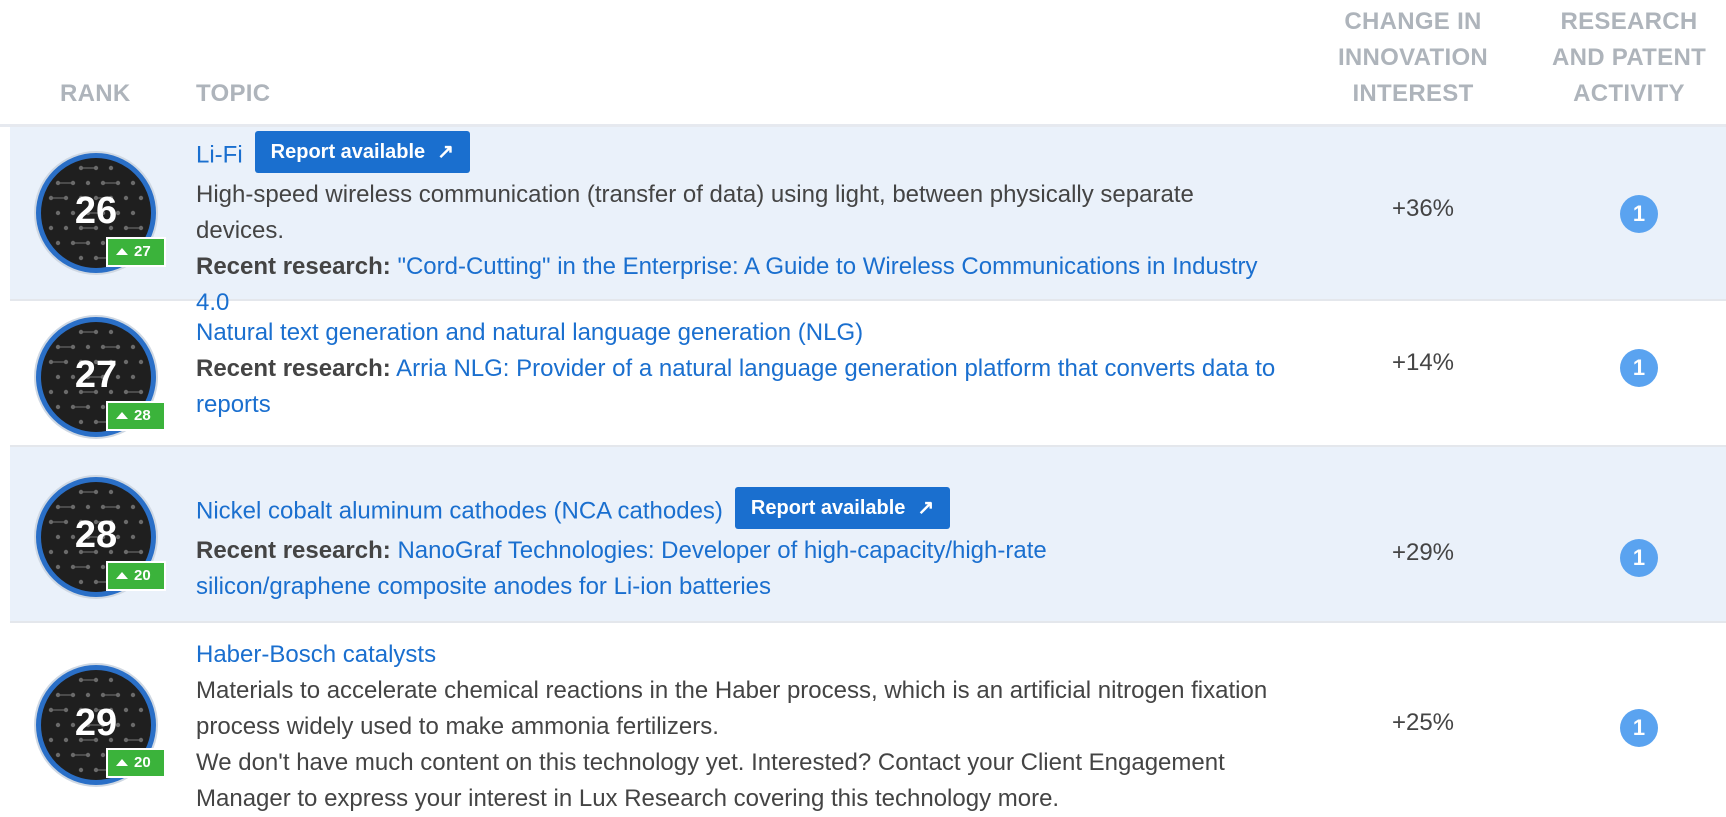  I want to click on rank-number: 26, so click(96, 211).